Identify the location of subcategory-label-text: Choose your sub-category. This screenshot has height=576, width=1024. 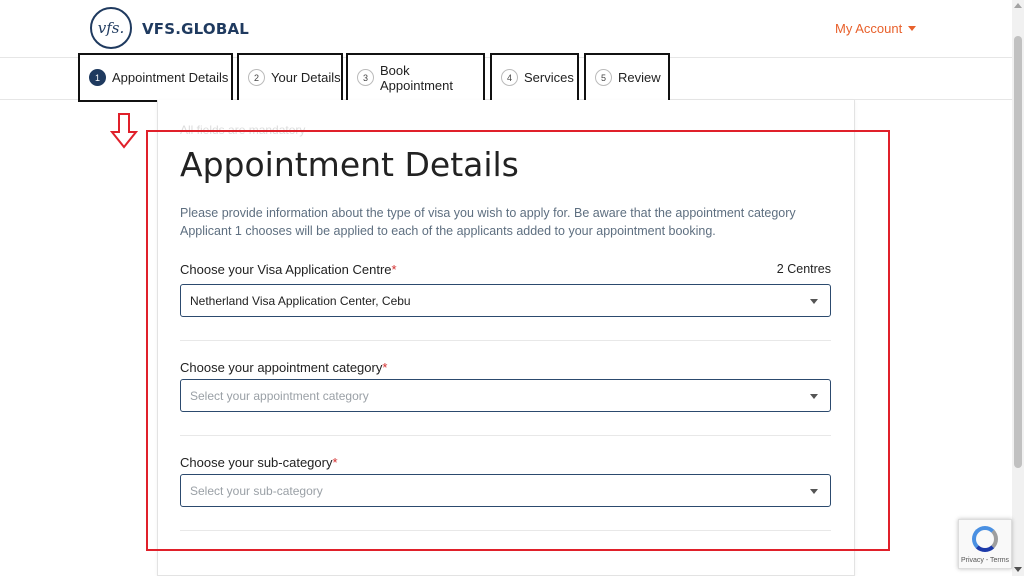
(256, 462).